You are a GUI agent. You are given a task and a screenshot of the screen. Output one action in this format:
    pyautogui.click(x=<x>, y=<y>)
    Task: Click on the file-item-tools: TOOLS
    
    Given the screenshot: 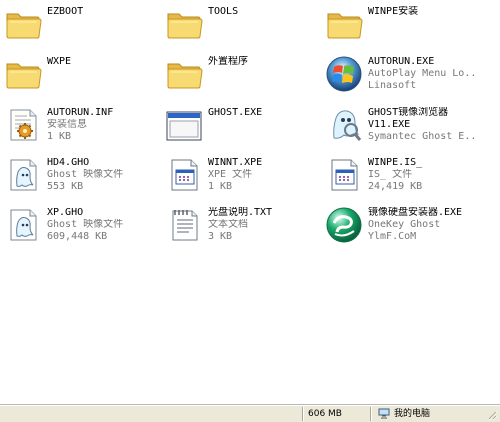 What is the action you would take?
    pyautogui.click(x=240, y=23)
    